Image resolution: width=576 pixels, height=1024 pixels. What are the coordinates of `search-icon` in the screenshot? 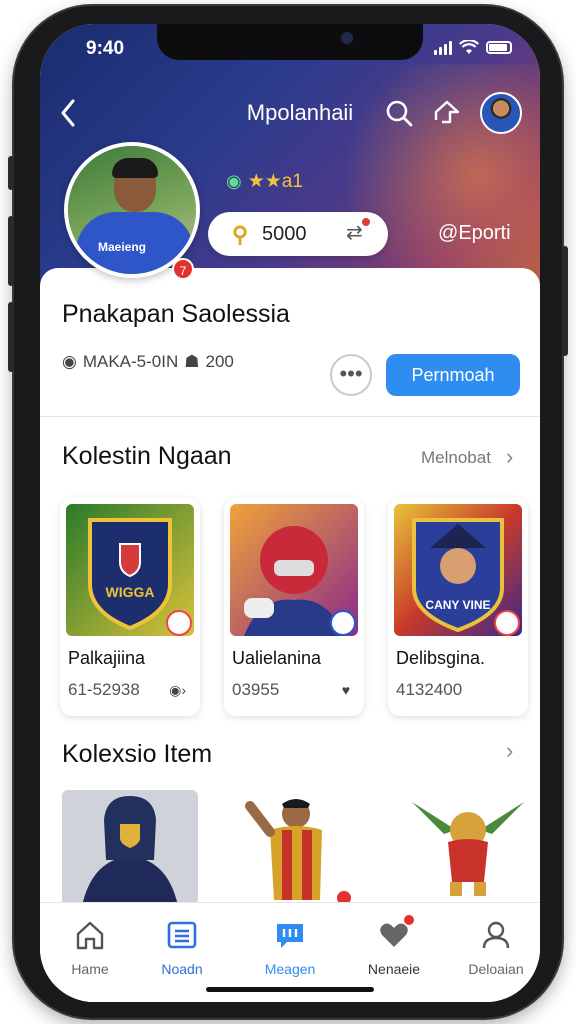 It's located at (399, 113).